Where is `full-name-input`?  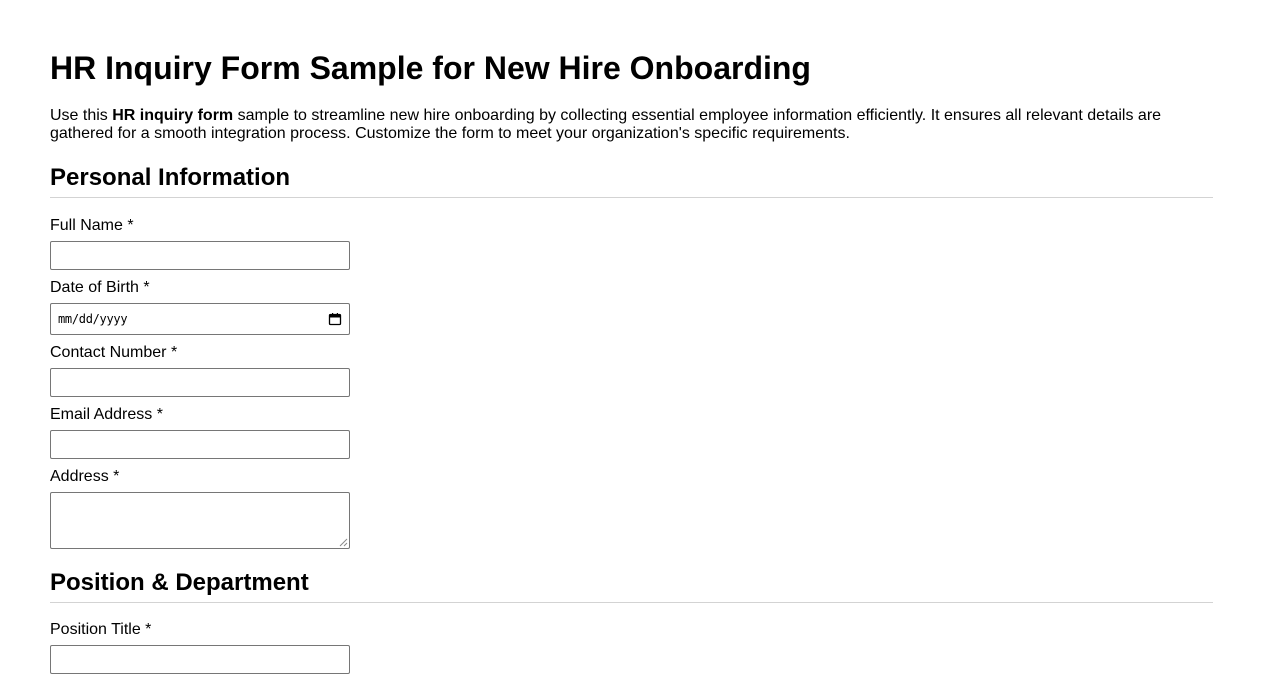 full-name-input is located at coordinates (200, 255).